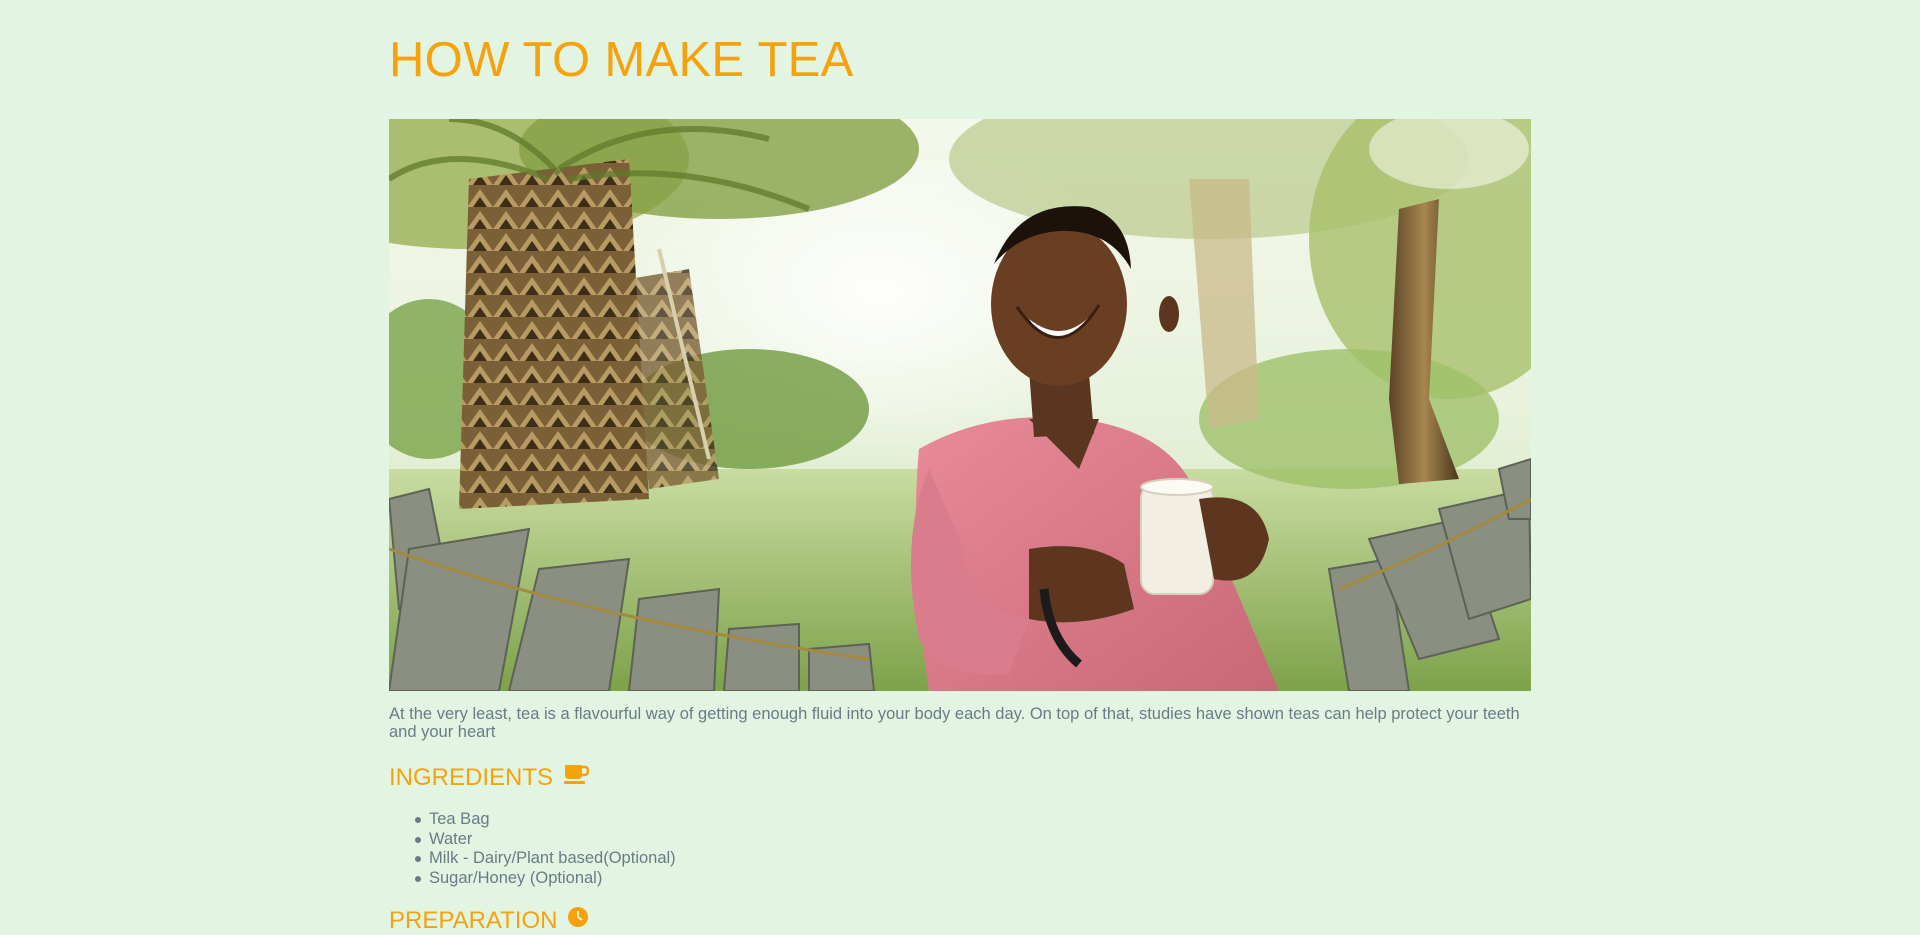  Describe the element at coordinates (473, 920) in the screenshot. I see `preparation-heading-label: PREPARATION` at that location.